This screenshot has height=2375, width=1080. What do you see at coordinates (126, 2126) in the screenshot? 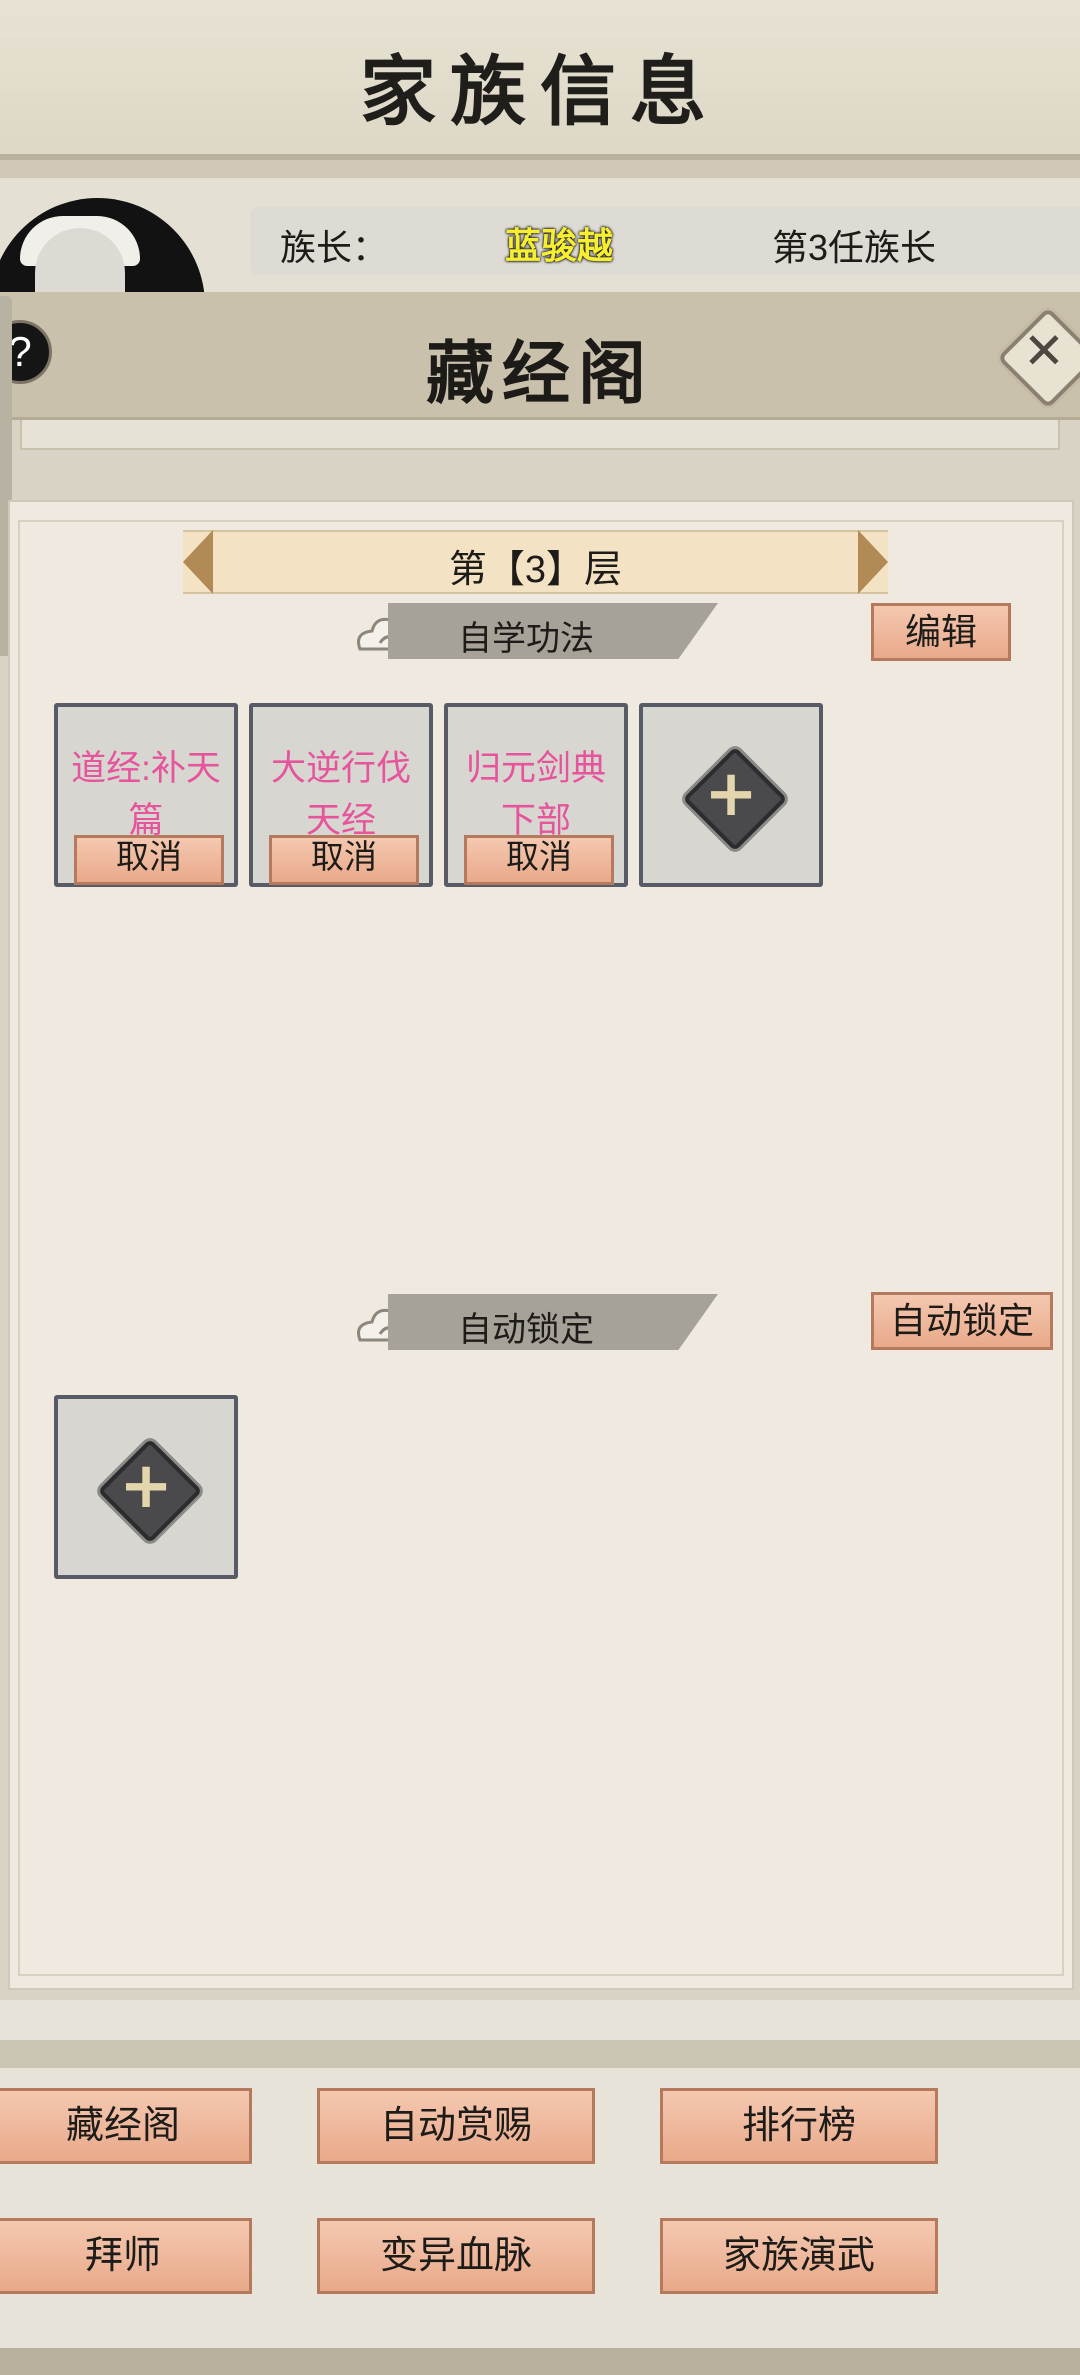
I see `nav-library-button: 藏经阁` at bounding box center [126, 2126].